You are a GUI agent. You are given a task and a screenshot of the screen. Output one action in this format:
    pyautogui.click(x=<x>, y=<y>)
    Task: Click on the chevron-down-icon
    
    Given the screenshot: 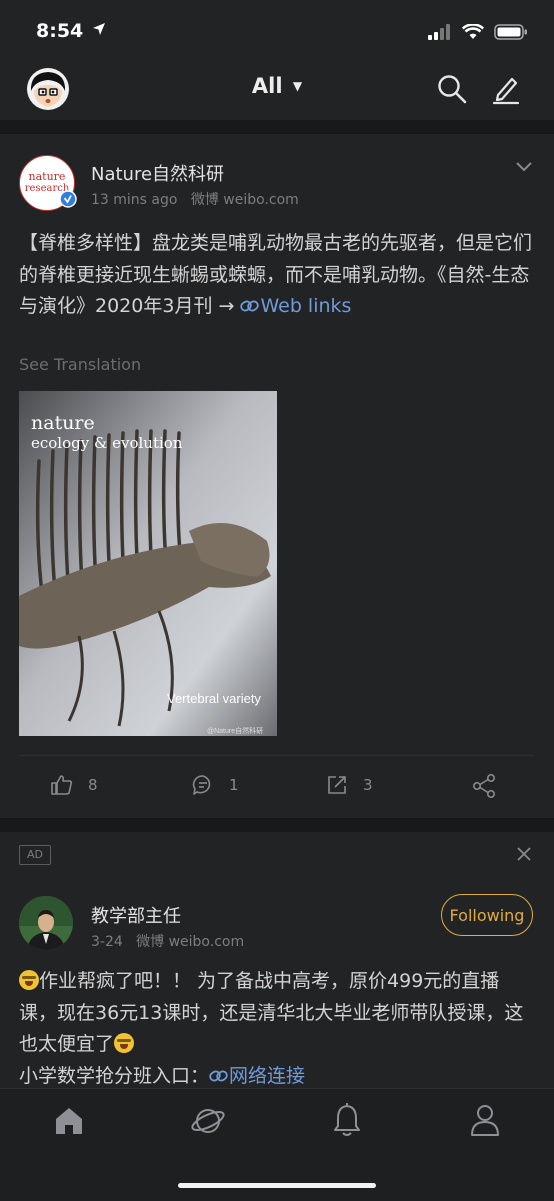 What is the action you would take?
    pyautogui.click(x=524, y=167)
    